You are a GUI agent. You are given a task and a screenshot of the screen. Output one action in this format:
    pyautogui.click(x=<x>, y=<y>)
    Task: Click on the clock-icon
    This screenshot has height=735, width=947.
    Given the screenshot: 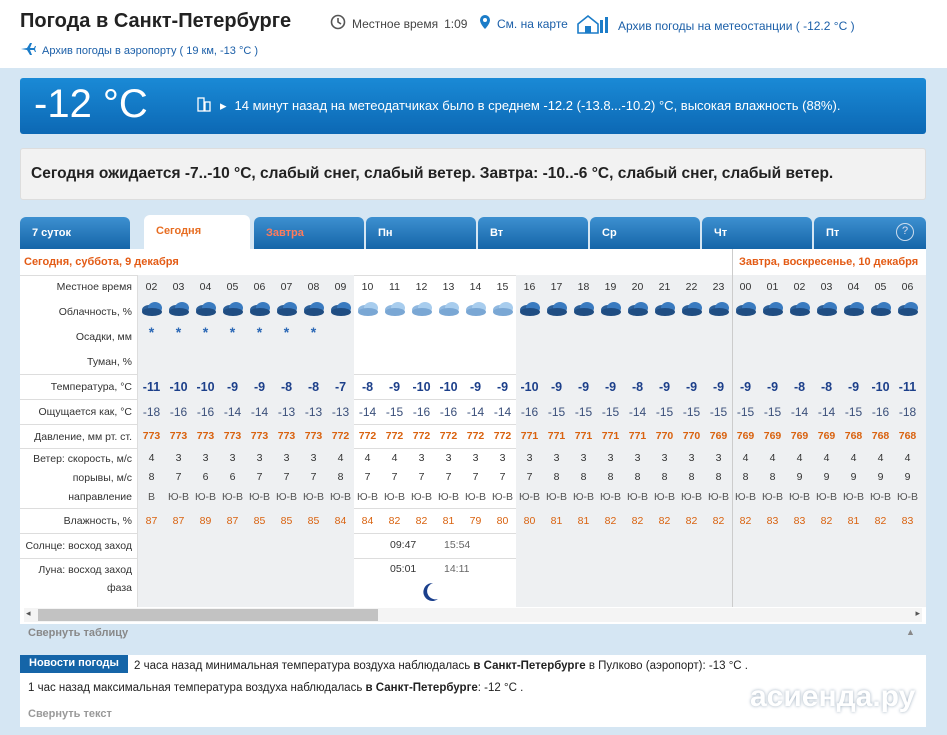 What is the action you would take?
    pyautogui.click(x=338, y=23)
    